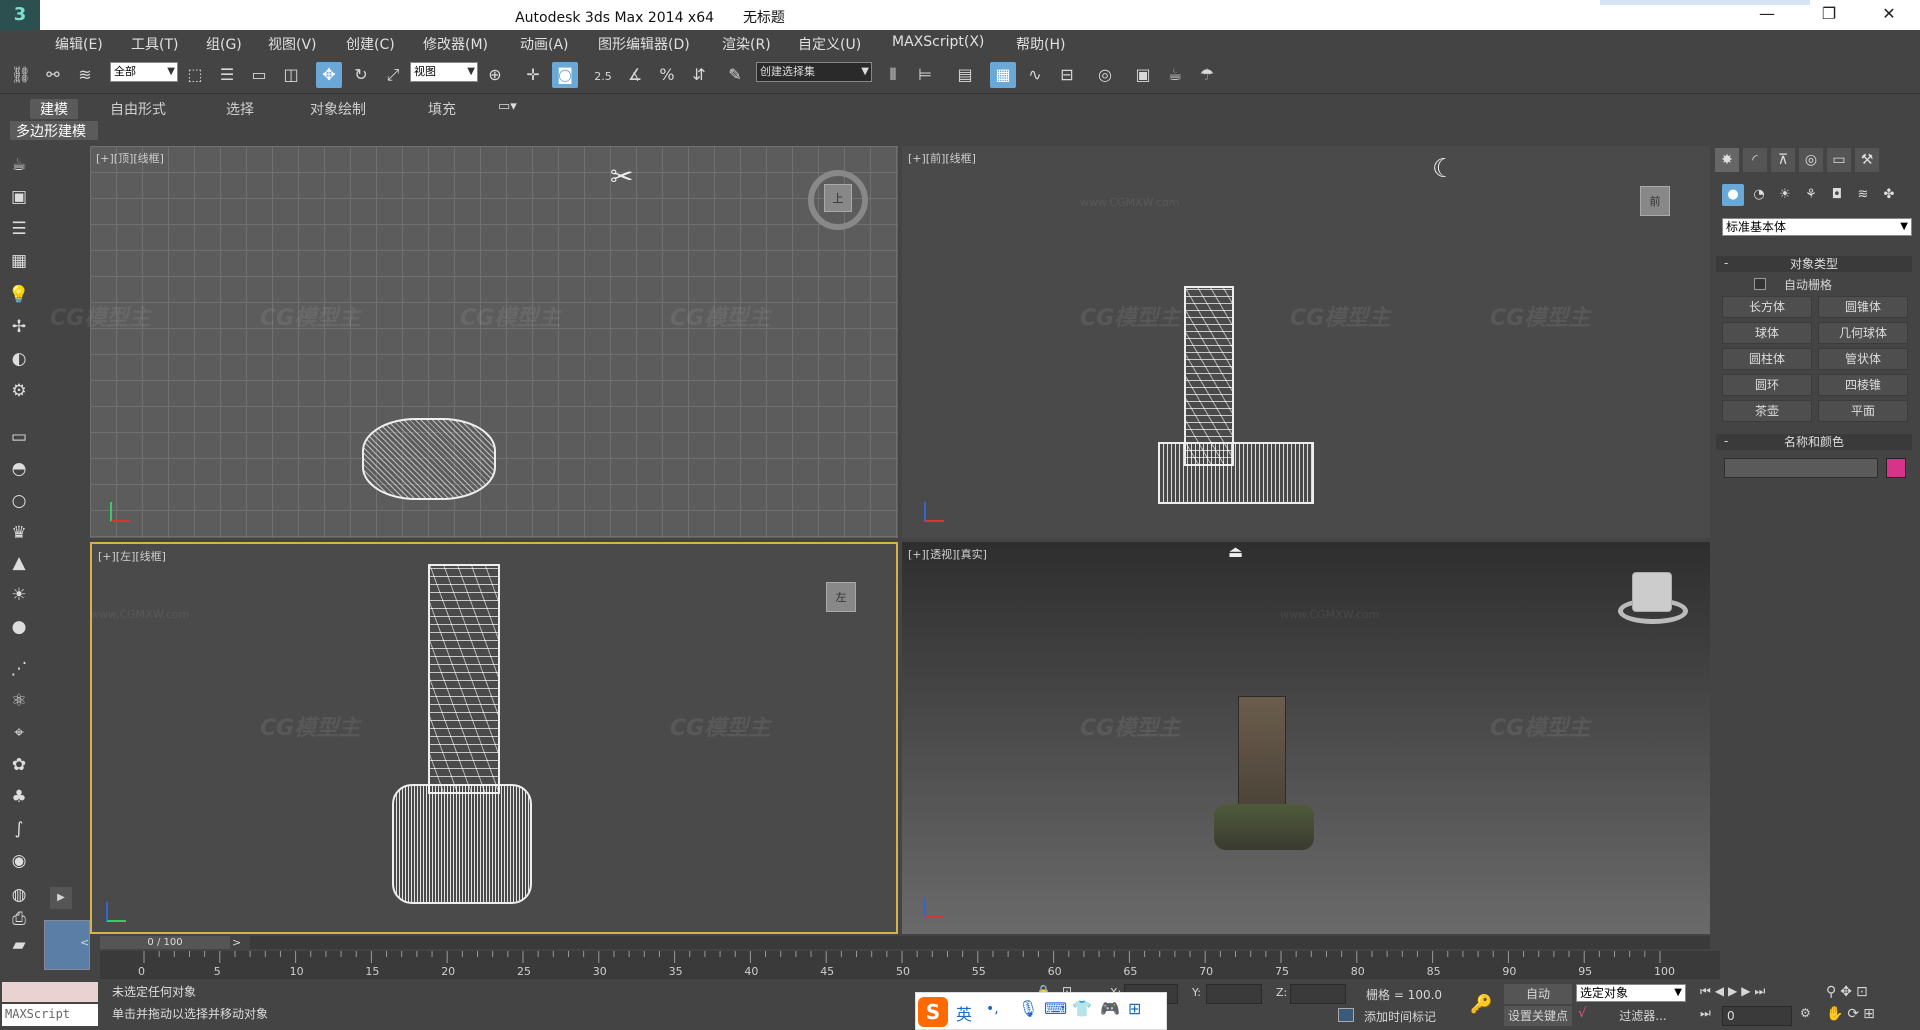 The width and height of the screenshot is (1920, 1030). I want to click on lights-icon: ☀, so click(1785, 195).